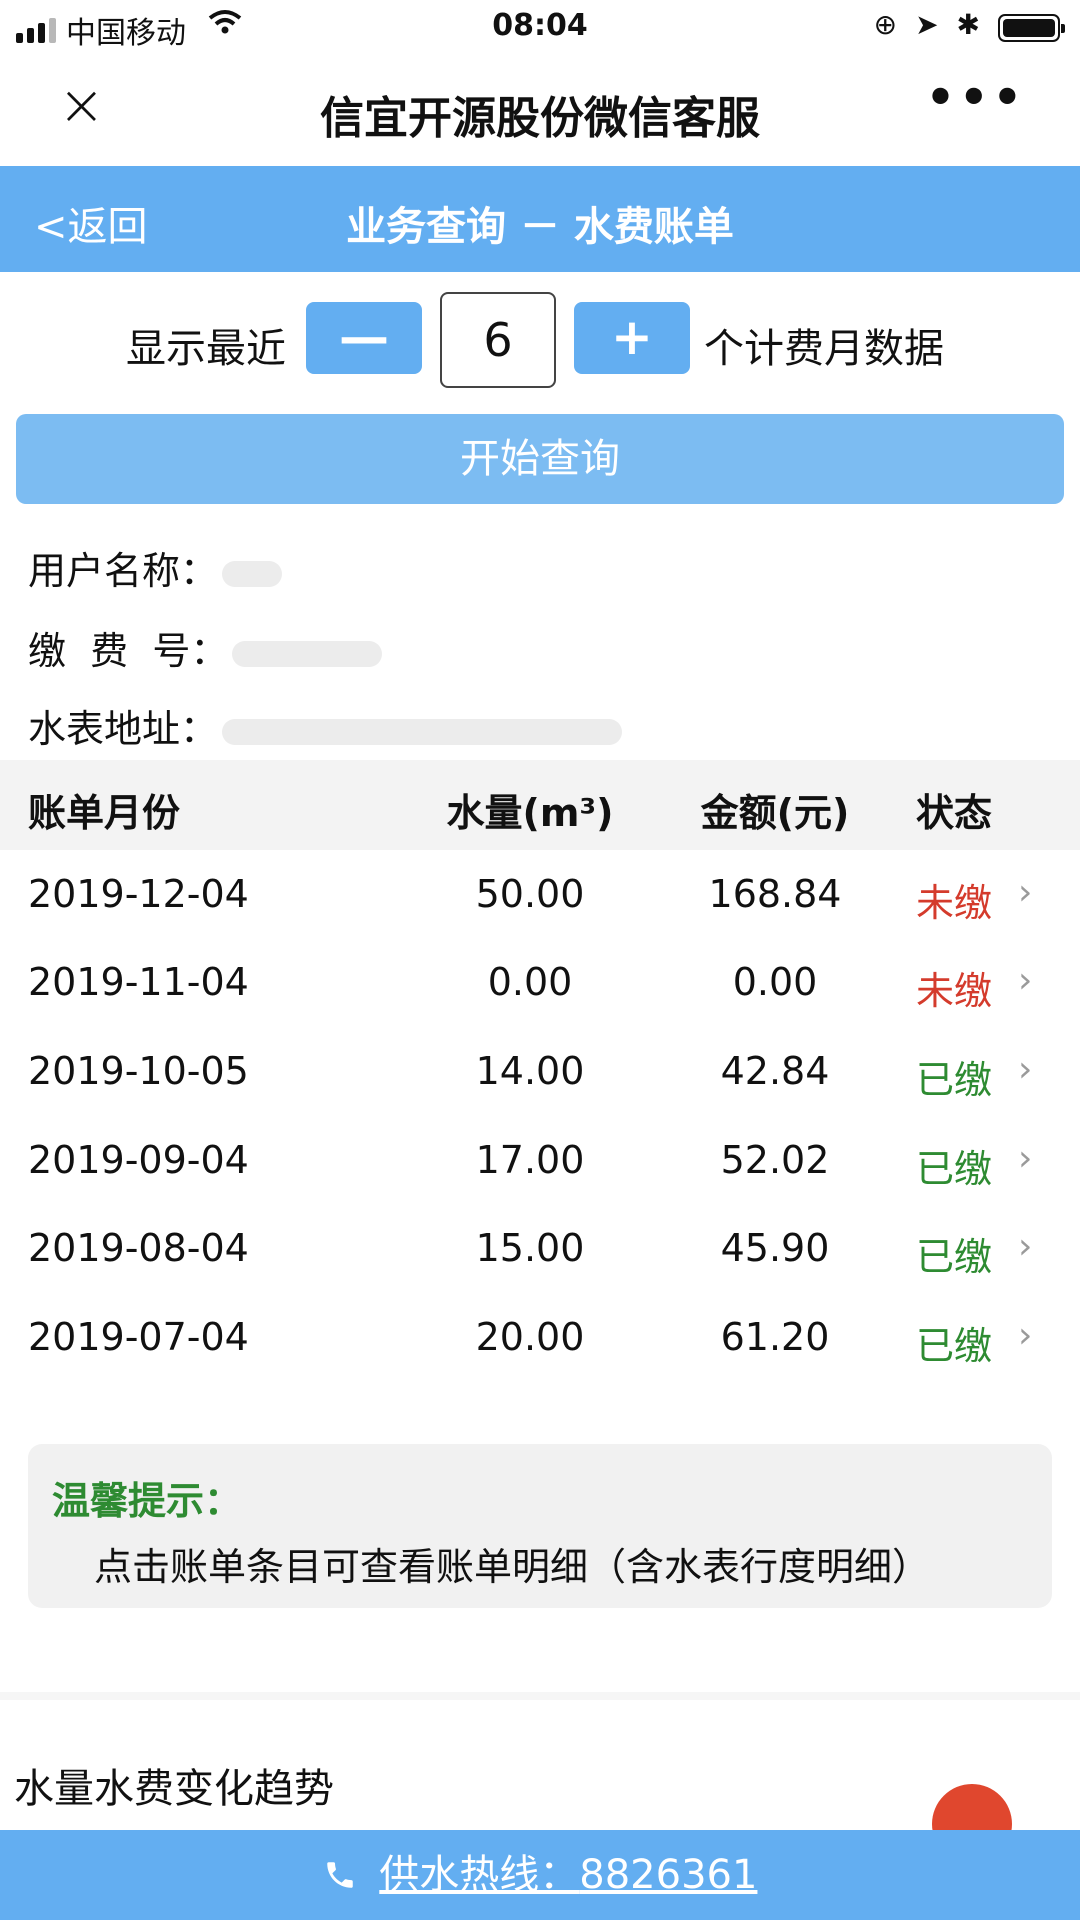 The height and width of the screenshot is (1920, 1080). I want to click on bill-volume: 0.00, so click(530, 982).